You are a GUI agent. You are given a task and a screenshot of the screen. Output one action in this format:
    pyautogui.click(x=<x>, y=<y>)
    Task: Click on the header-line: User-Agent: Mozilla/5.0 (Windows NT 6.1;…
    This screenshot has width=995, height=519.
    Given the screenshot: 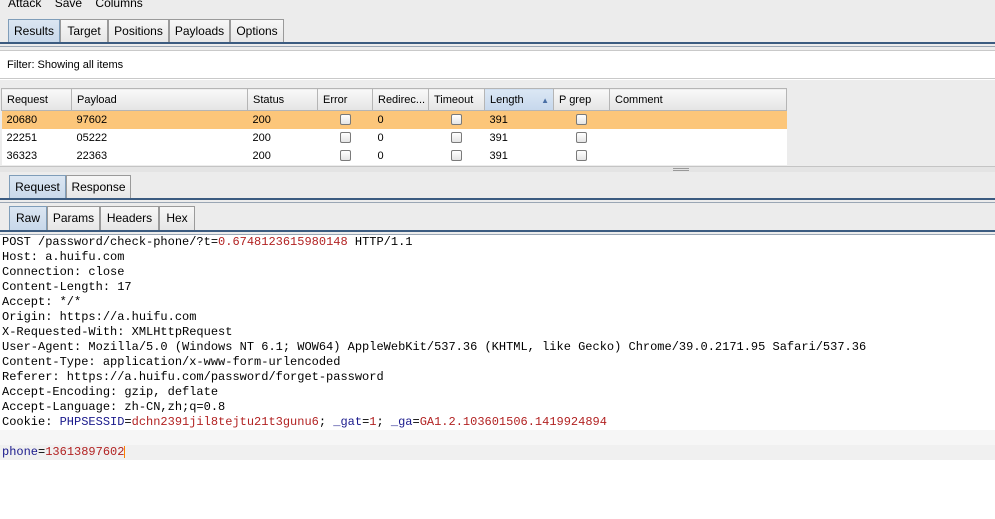 What is the action you would take?
    pyautogui.click(x=434, y=347)
    